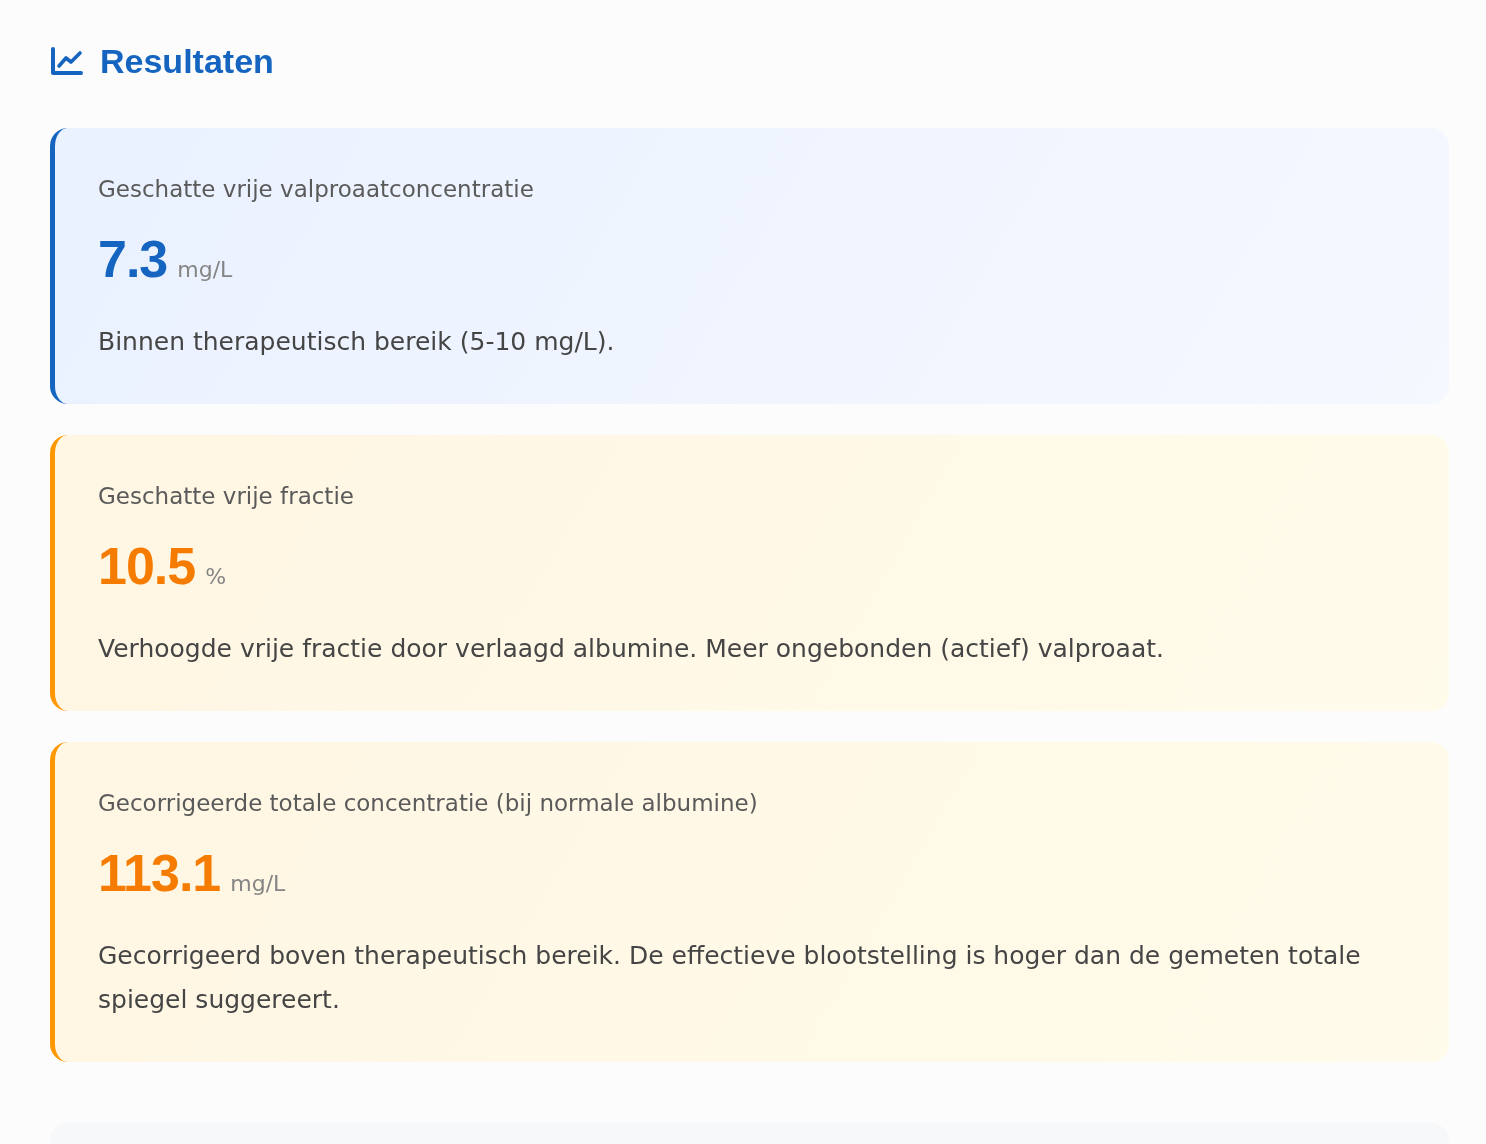 The width and height of the screenshot is (1486, 1144). What do you see at coordinates (730, 978) in the screenshot?
I see `result-description: Gecorrigeerd boven therapeutisch bereik. De effectieve blootstelling is hoger dan de gemeten totale spiegel suggereert.` at bounding box center [730, 978].